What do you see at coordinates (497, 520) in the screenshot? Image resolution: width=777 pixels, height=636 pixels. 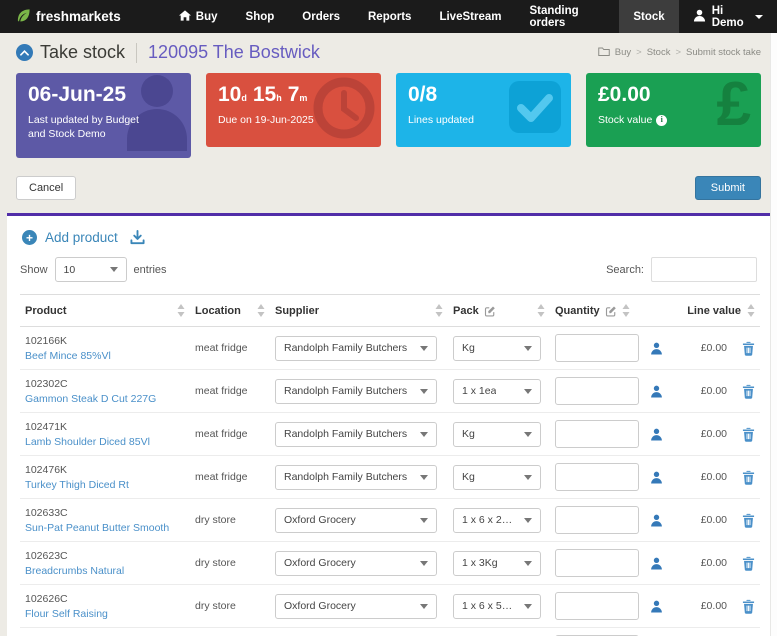 I see `pack-select: 1 x 6 x 227g` at bounding box center [497, 520].